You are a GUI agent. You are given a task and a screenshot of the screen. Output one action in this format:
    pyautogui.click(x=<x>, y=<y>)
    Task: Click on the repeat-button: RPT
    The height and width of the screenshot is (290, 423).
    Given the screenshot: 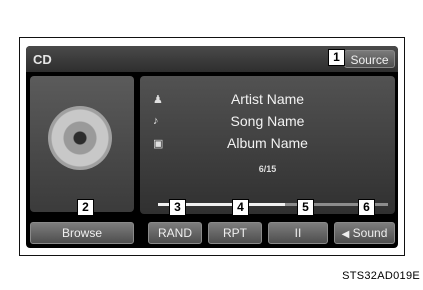 What is the action you would take?
    pyautogui.click(x=235, y=233)
    